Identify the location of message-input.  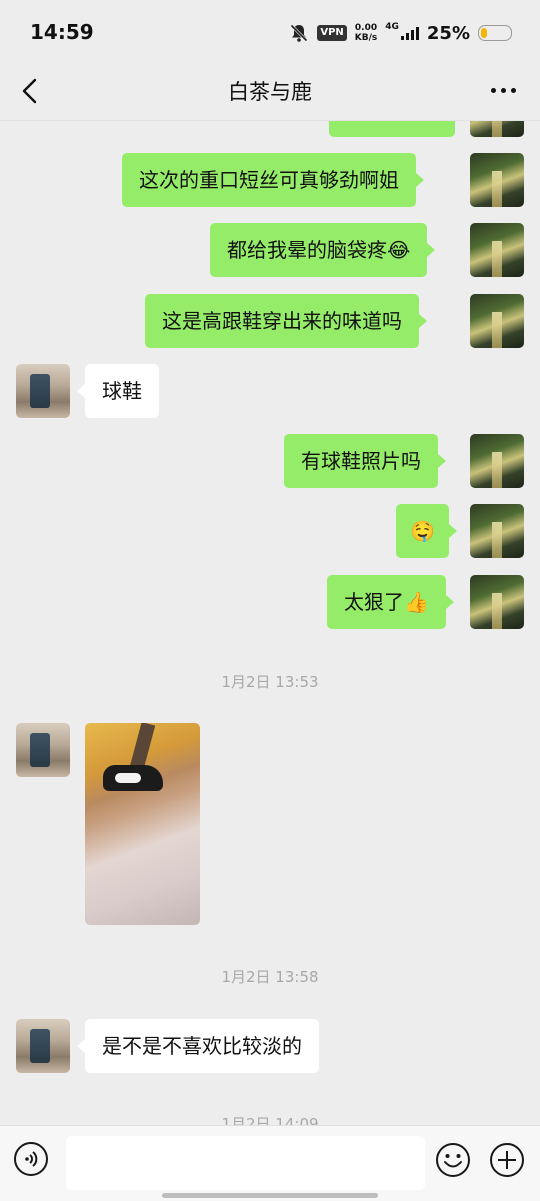
(245, 1163).